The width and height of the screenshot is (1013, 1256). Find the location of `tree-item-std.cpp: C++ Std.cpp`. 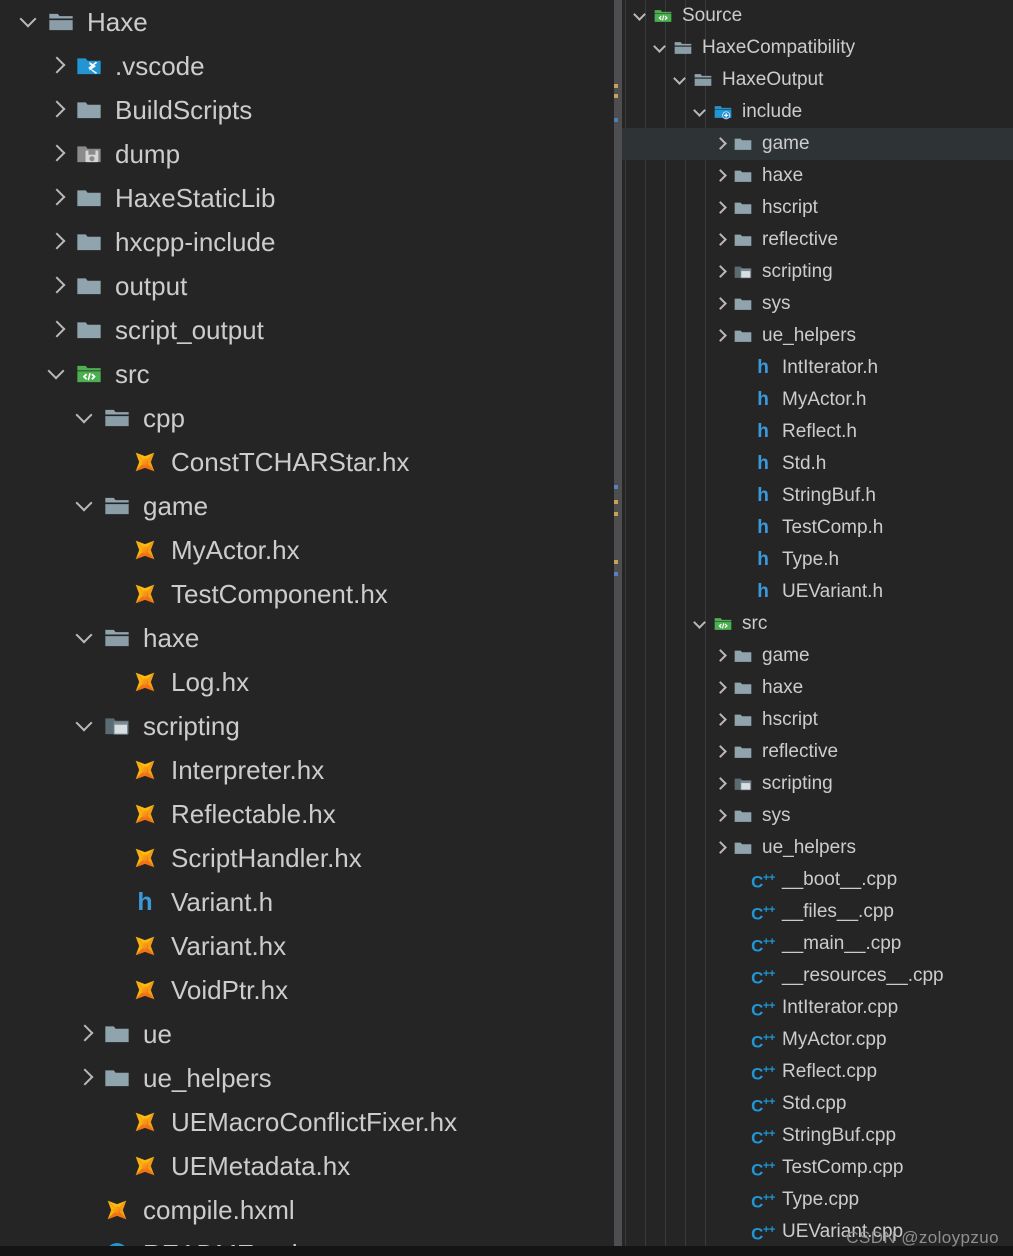

tree-item-std.cpp: C++ Std.cpp is located at coordinates (817, 1104).